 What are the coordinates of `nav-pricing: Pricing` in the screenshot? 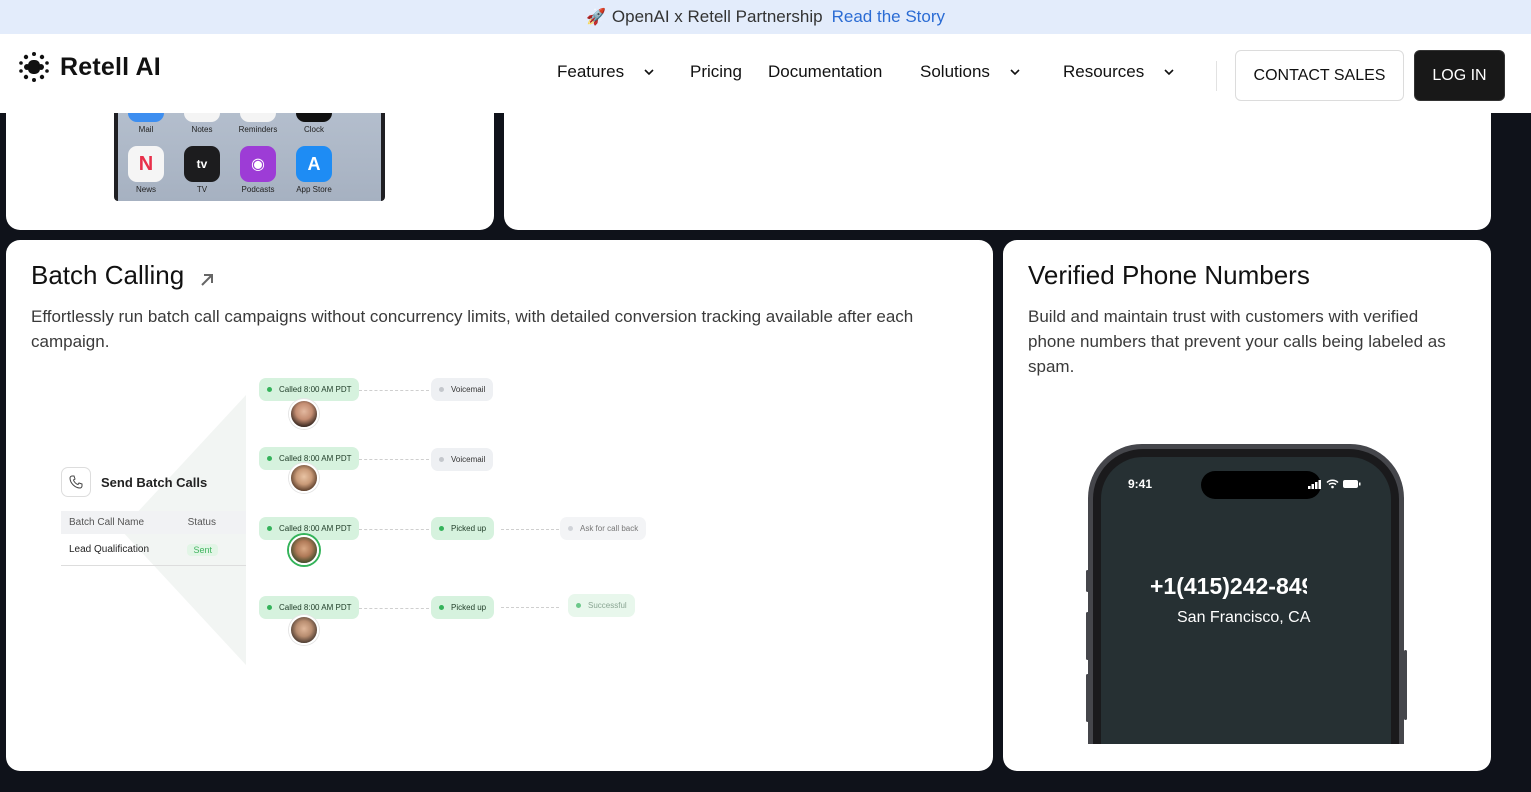 It's located at (716, 72).